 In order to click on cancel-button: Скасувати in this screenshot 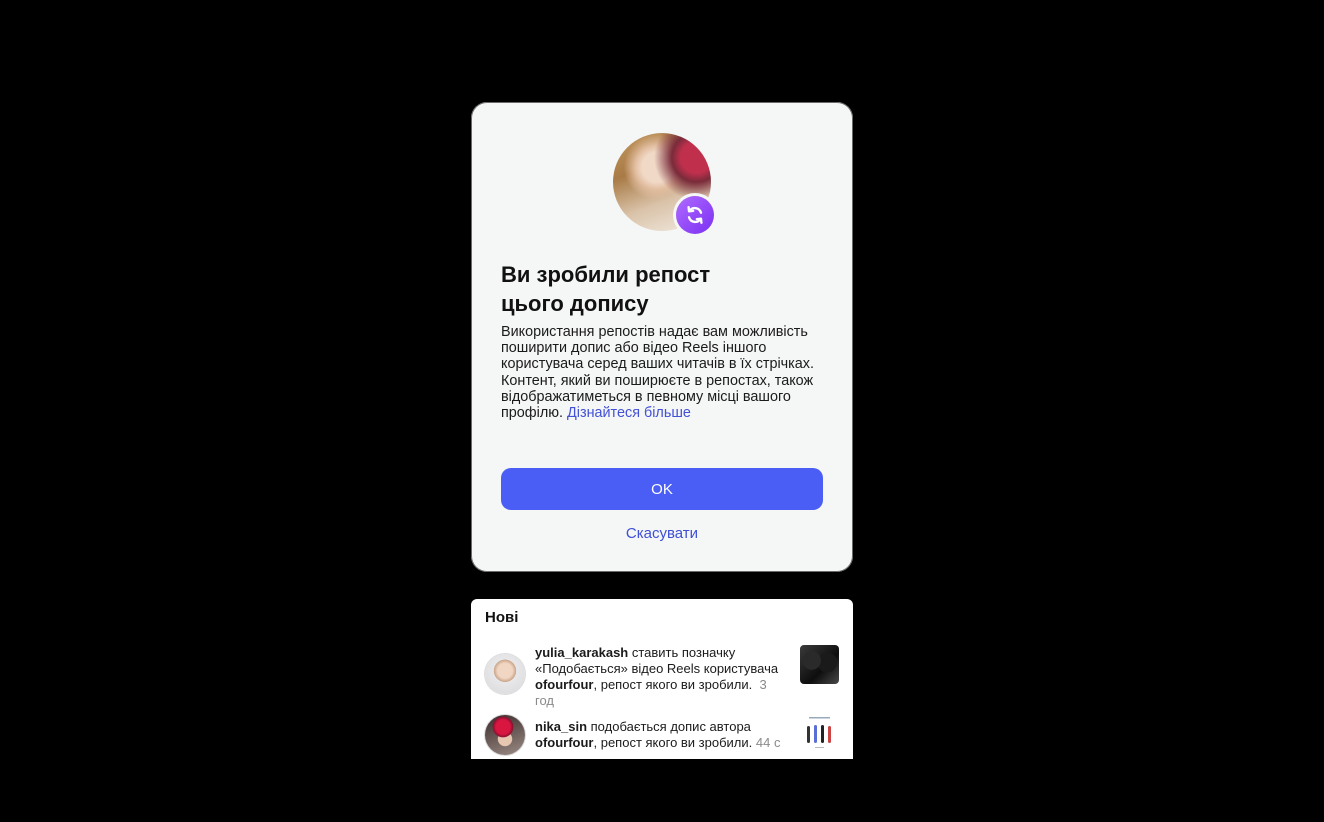, I will do `click(662, 537)`.